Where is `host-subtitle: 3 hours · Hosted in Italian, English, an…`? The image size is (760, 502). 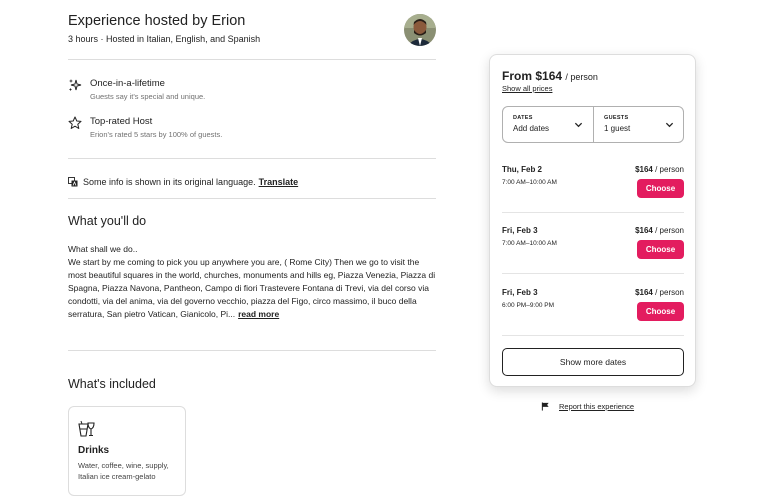 host-subtitle: 3 hours · Hosted in Italian, English, an… is located at coordinates (164, 39).